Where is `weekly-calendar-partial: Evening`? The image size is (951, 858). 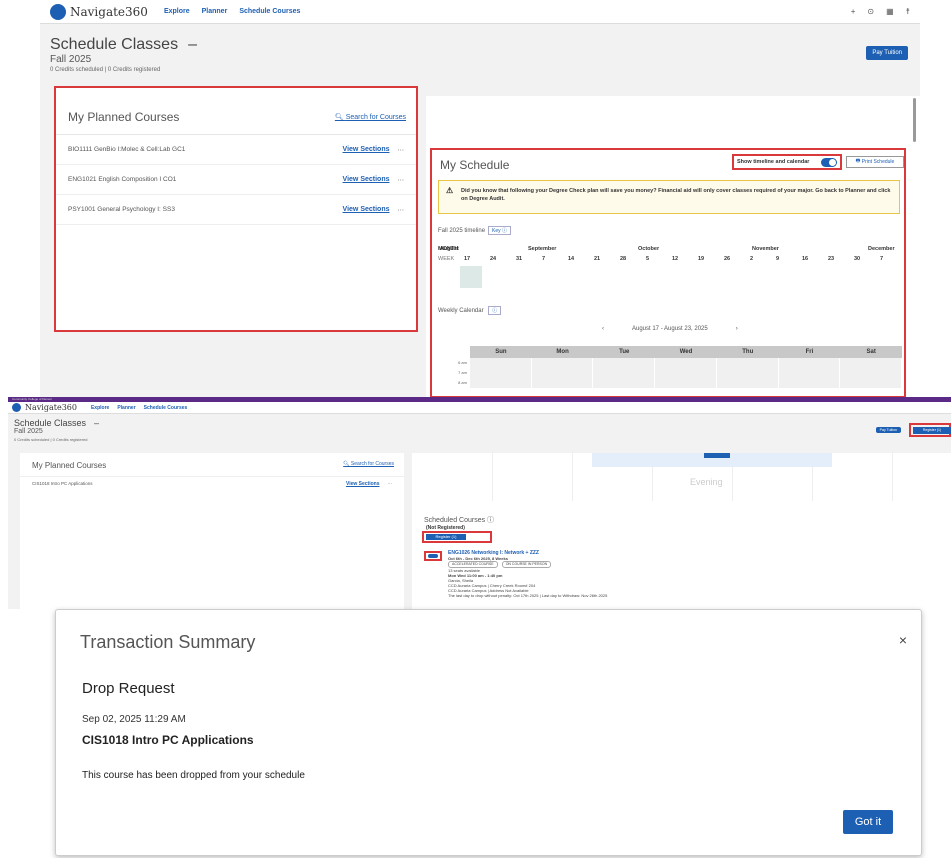
weekly-calendar-partial: Evening is located at coordinates (682, 477).